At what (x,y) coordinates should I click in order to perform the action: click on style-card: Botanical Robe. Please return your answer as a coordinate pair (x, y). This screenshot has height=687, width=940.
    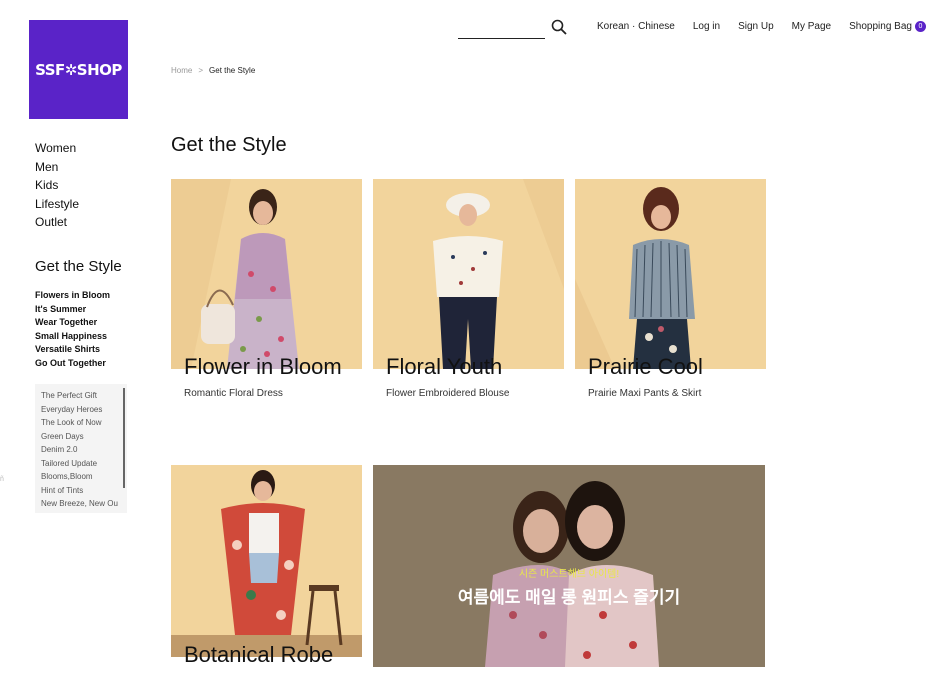
    Looking at the image, I should click on (266, 576).